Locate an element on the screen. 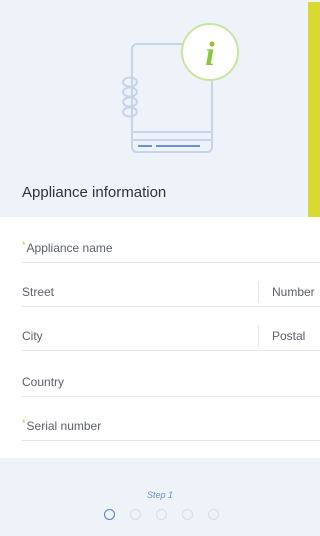 The width and height of the screenshot is (320, 536). street-field: Street Number is located at coordinates (171, 285).